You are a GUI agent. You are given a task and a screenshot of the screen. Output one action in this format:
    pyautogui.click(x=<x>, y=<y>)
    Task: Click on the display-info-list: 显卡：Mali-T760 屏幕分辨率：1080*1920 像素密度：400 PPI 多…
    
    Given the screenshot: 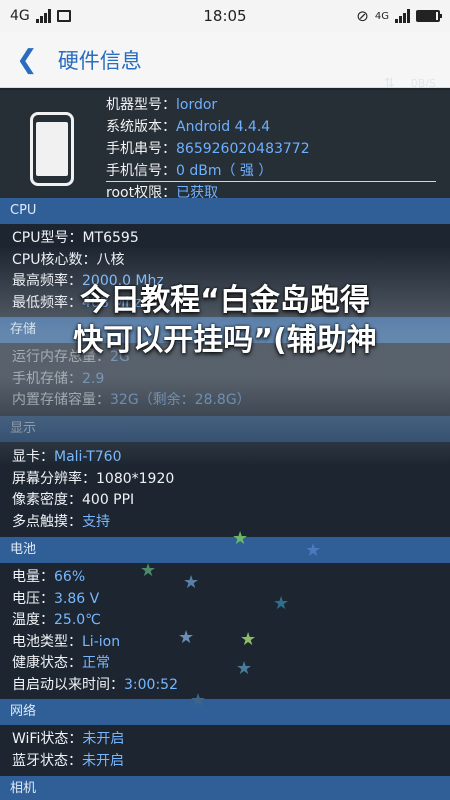 What is the action you would take?
    pyautogui.click(x=225, y=490)
    